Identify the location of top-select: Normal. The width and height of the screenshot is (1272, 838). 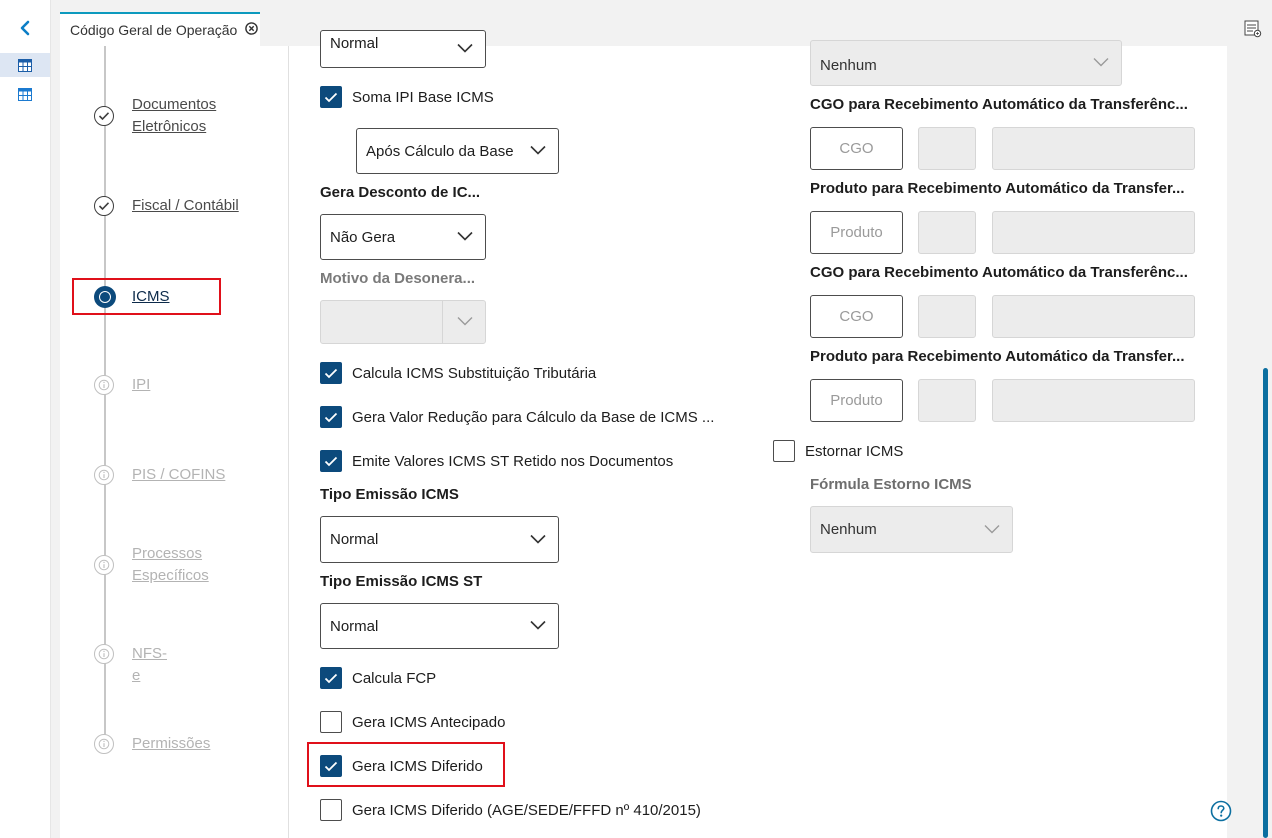
(403, 49).